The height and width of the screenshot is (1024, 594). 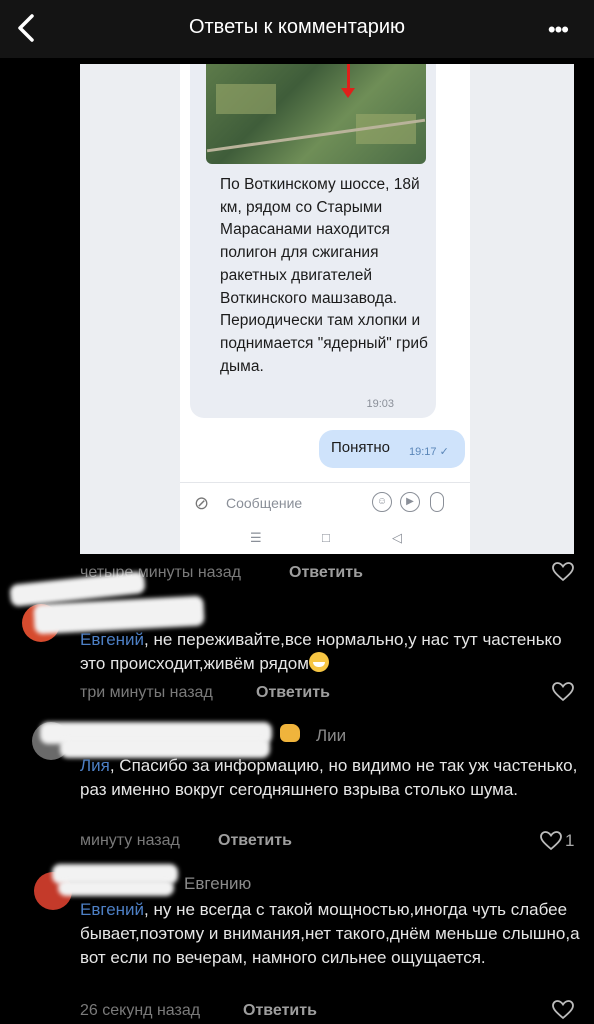 What do you see at coordinates (429, 452) in the screenshot?
I see `outgoing-time: 19:17 ✓` at bounding box center [429, 452].